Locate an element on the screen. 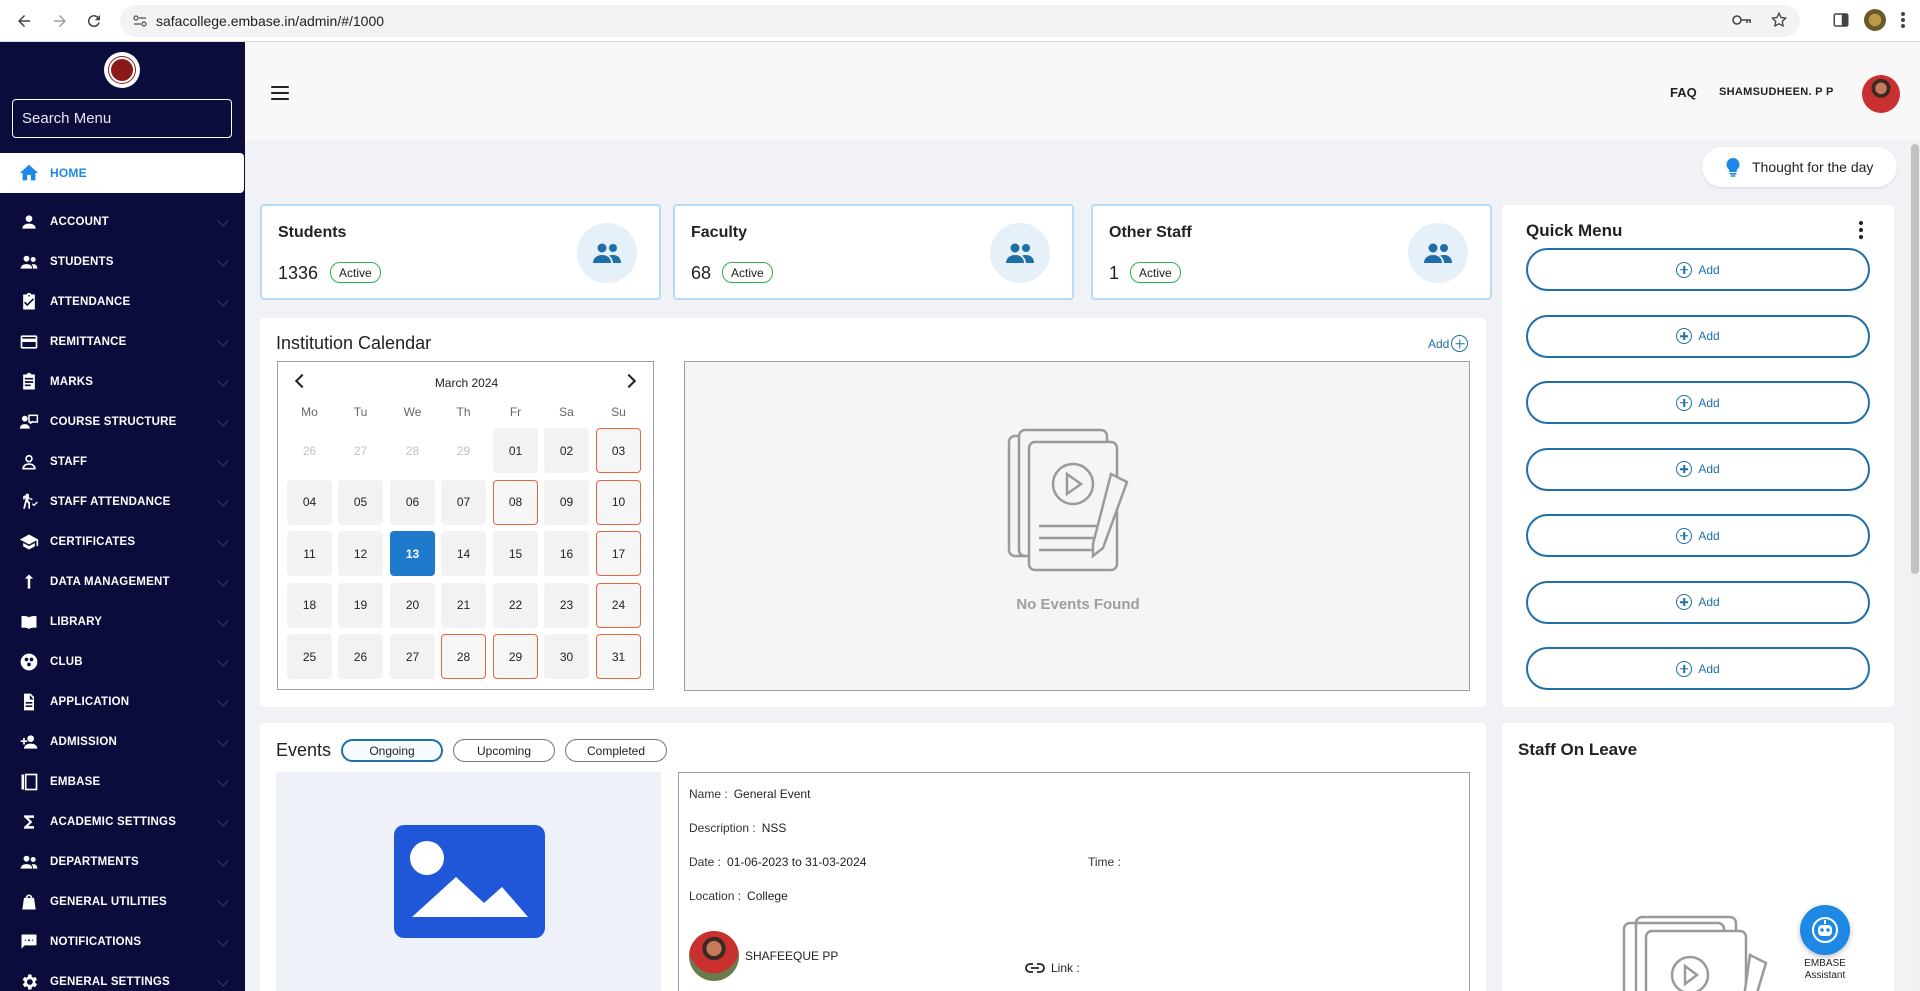 The width and height of the screenshot is (1920, 991). password-key-icon is located at coordinates (1742, 20).